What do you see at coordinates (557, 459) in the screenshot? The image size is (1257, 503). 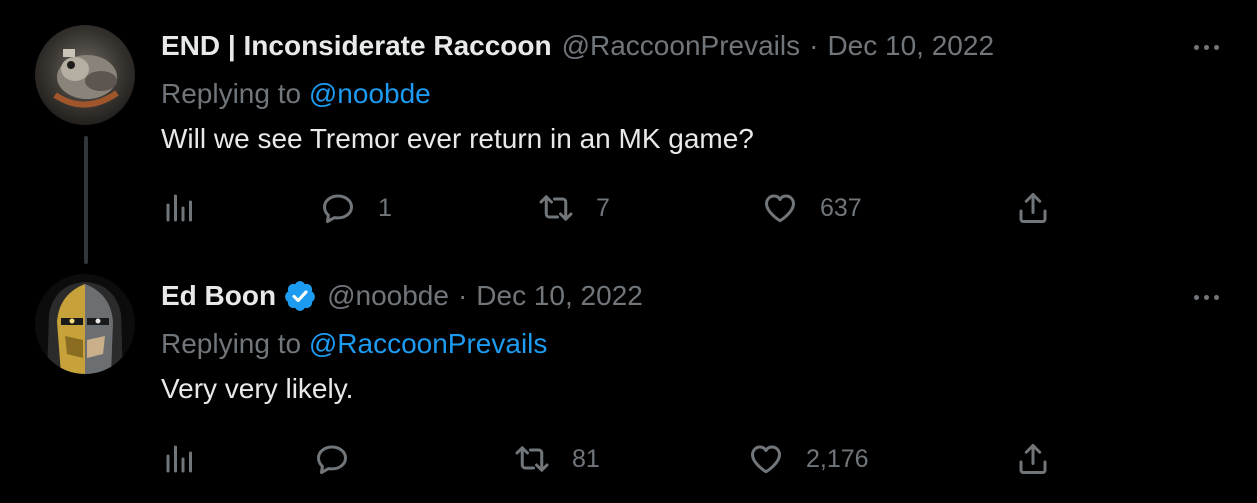 I see `retweet-button: 81` at bounding box center [557, 459].